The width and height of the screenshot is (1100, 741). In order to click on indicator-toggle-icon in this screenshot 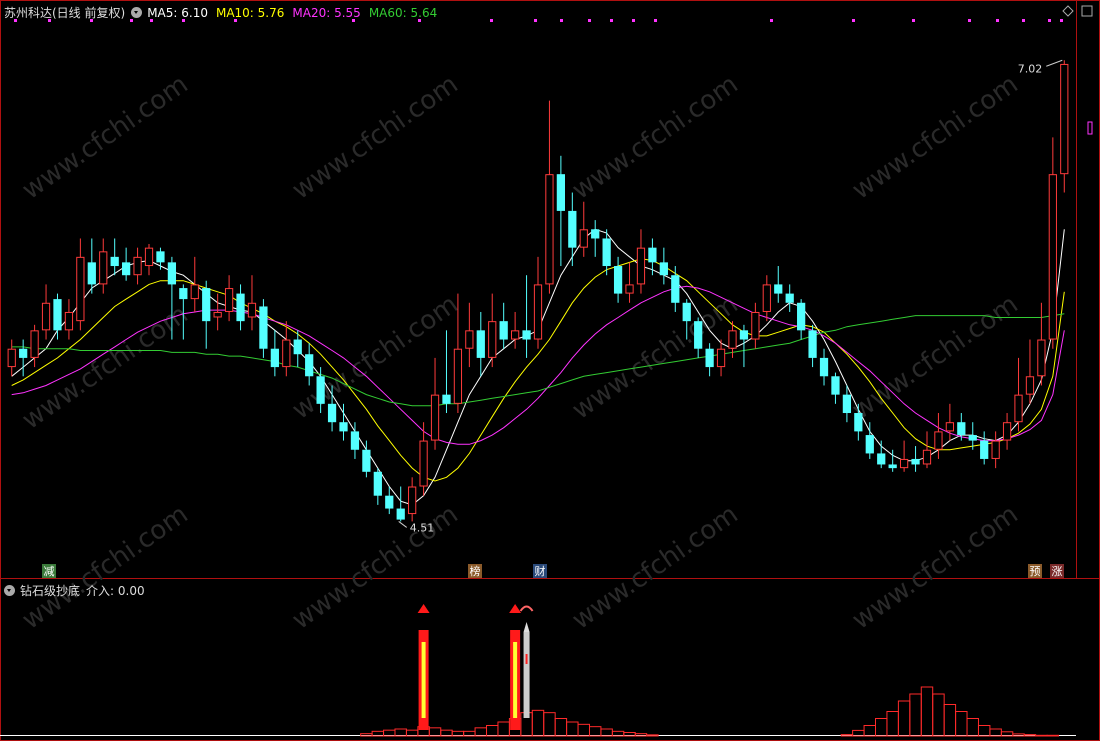, I will do `click(9, 590)`.